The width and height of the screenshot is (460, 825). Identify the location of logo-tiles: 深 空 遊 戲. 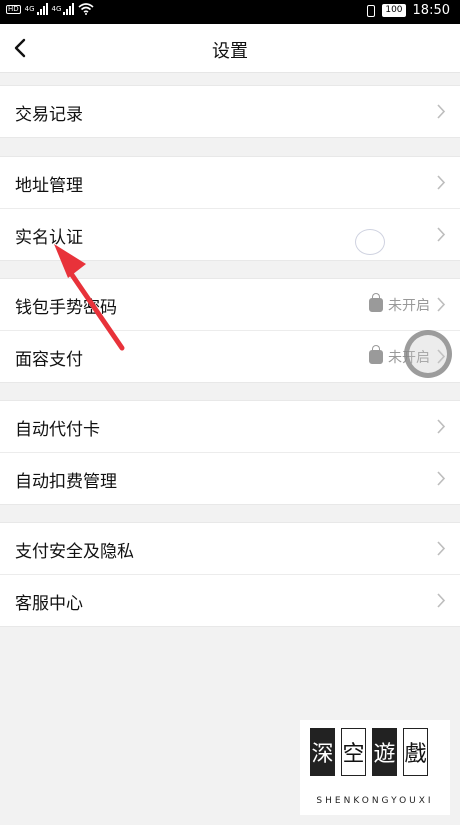
(369, 752).